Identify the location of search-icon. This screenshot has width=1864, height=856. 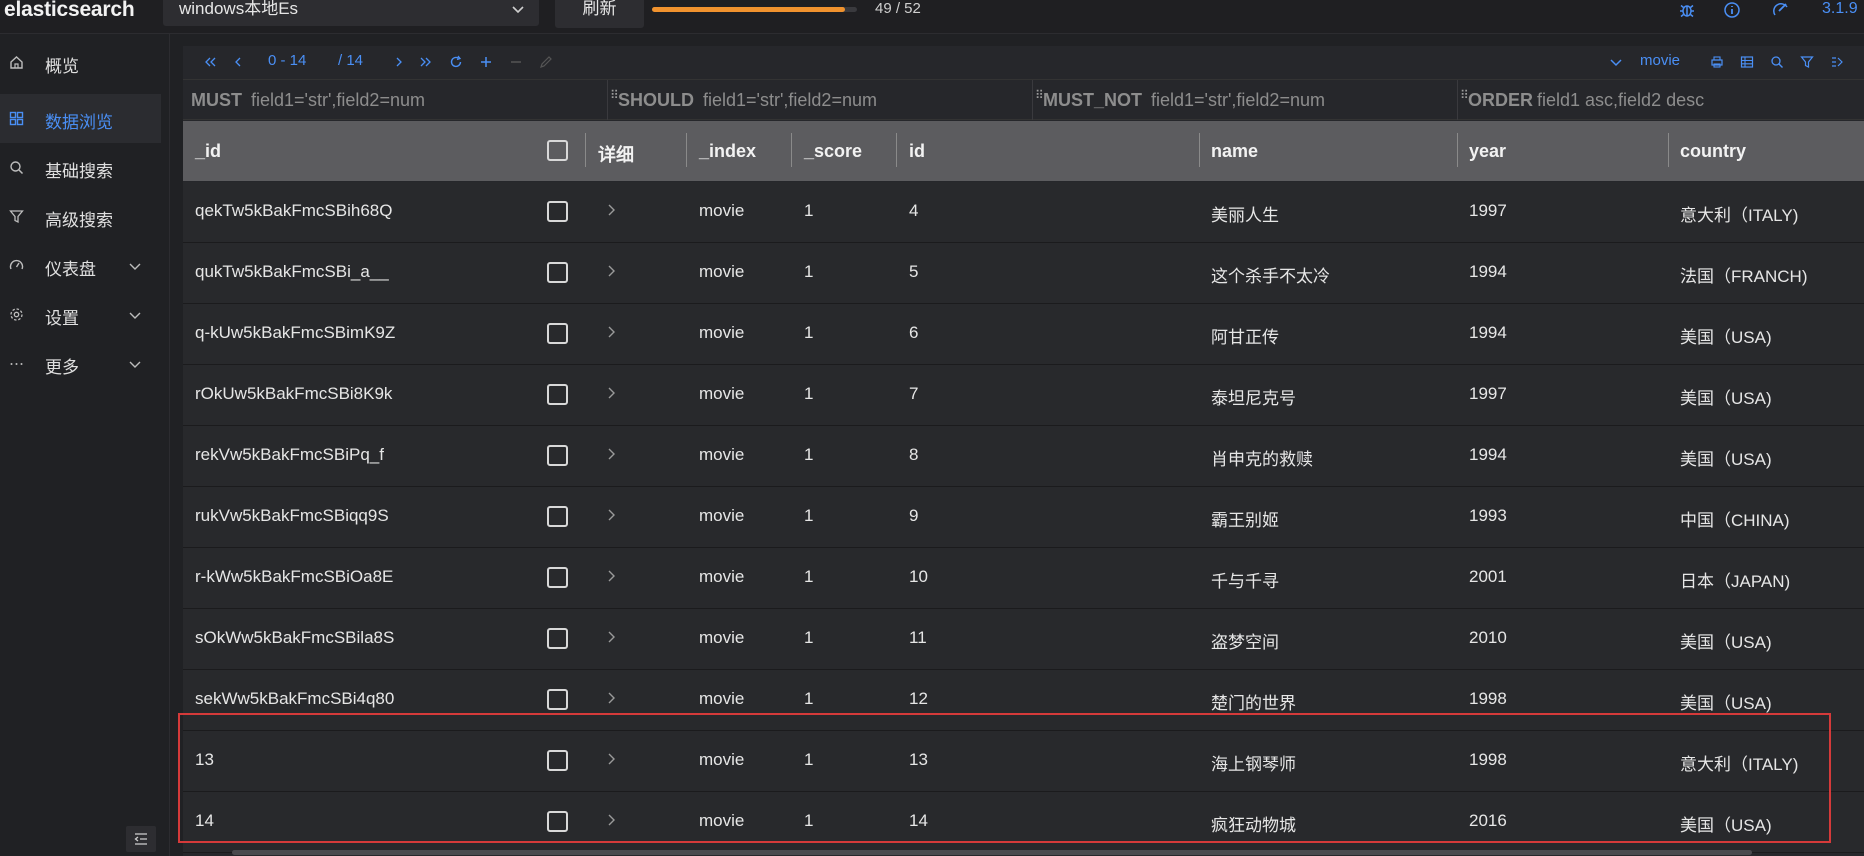
(1777, 62).